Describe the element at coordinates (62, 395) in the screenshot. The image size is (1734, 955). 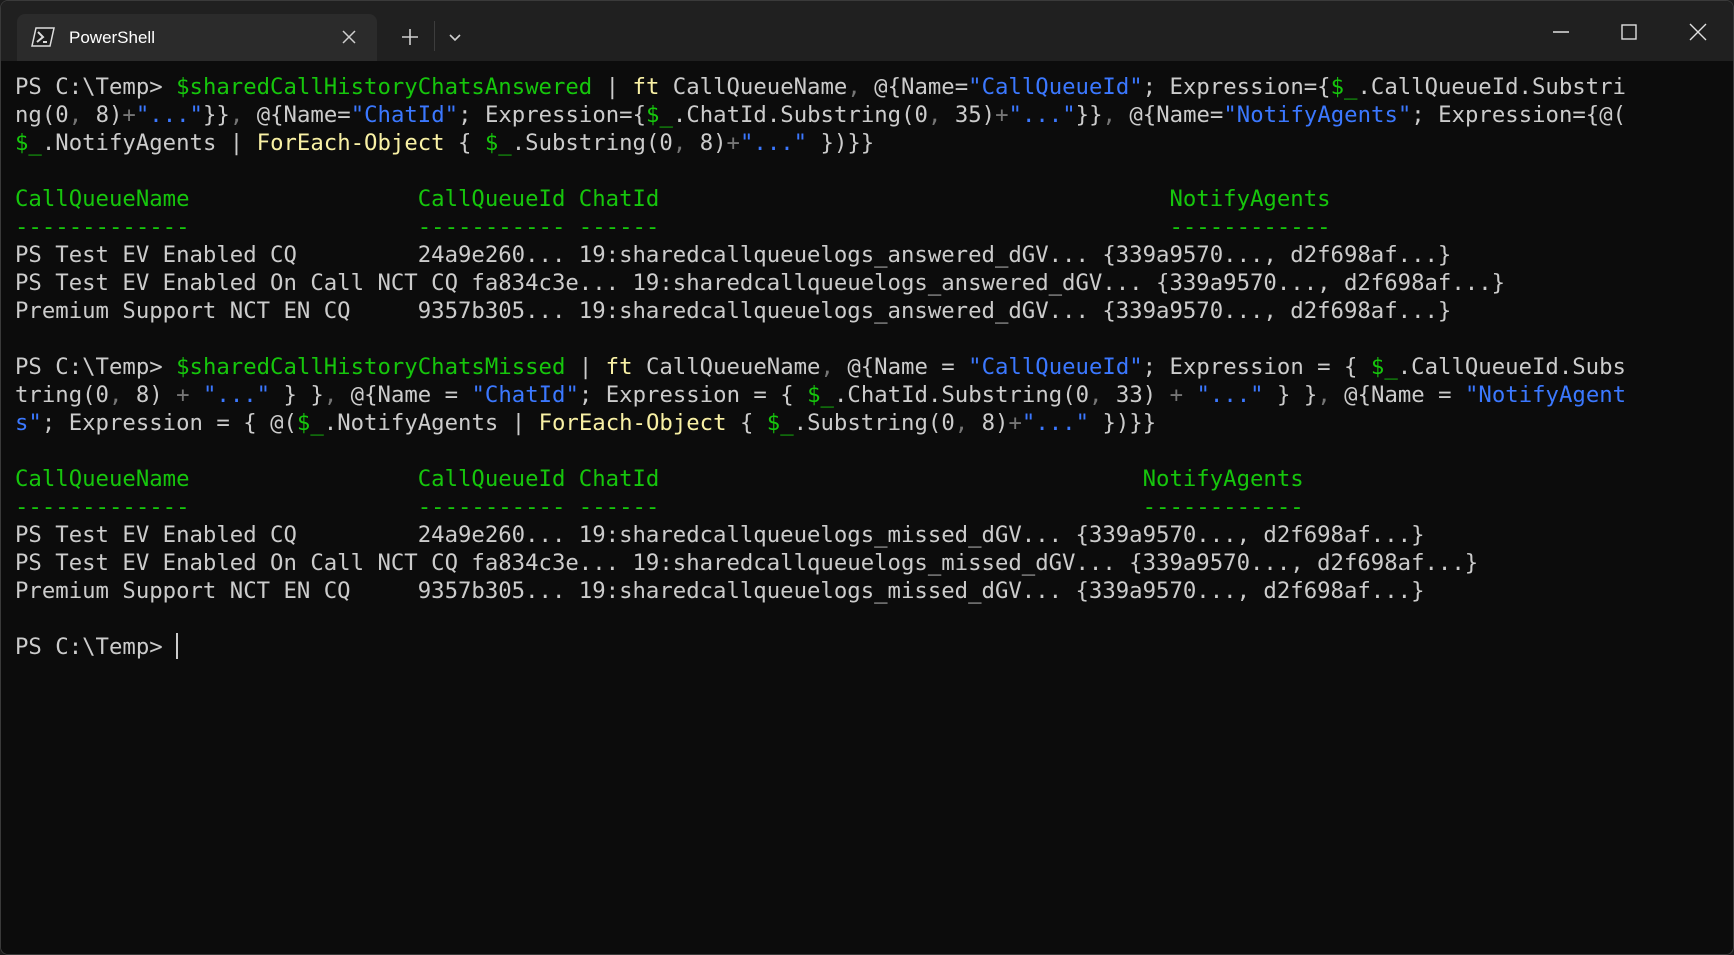
I see `command-token: tring(0` at that location.